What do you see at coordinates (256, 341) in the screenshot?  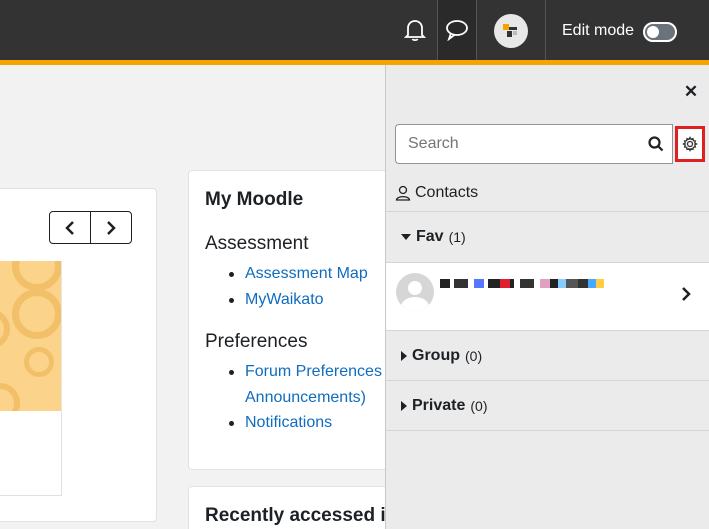 I see `preferences-heading: Preferences` at bounding box center [256, 341].